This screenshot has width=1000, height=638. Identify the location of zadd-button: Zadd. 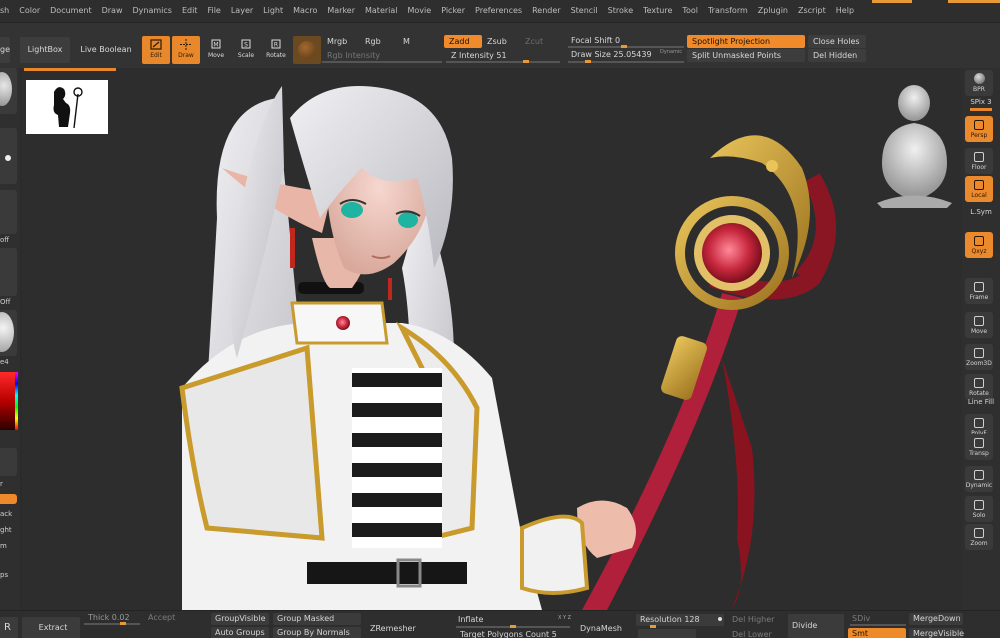
(463, 41).